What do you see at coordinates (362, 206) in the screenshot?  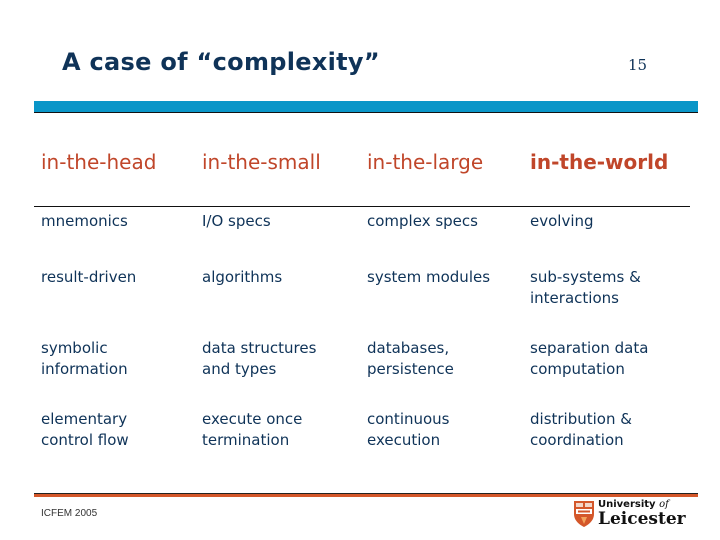 I see `header-divider` at bounding box center [362, 206].